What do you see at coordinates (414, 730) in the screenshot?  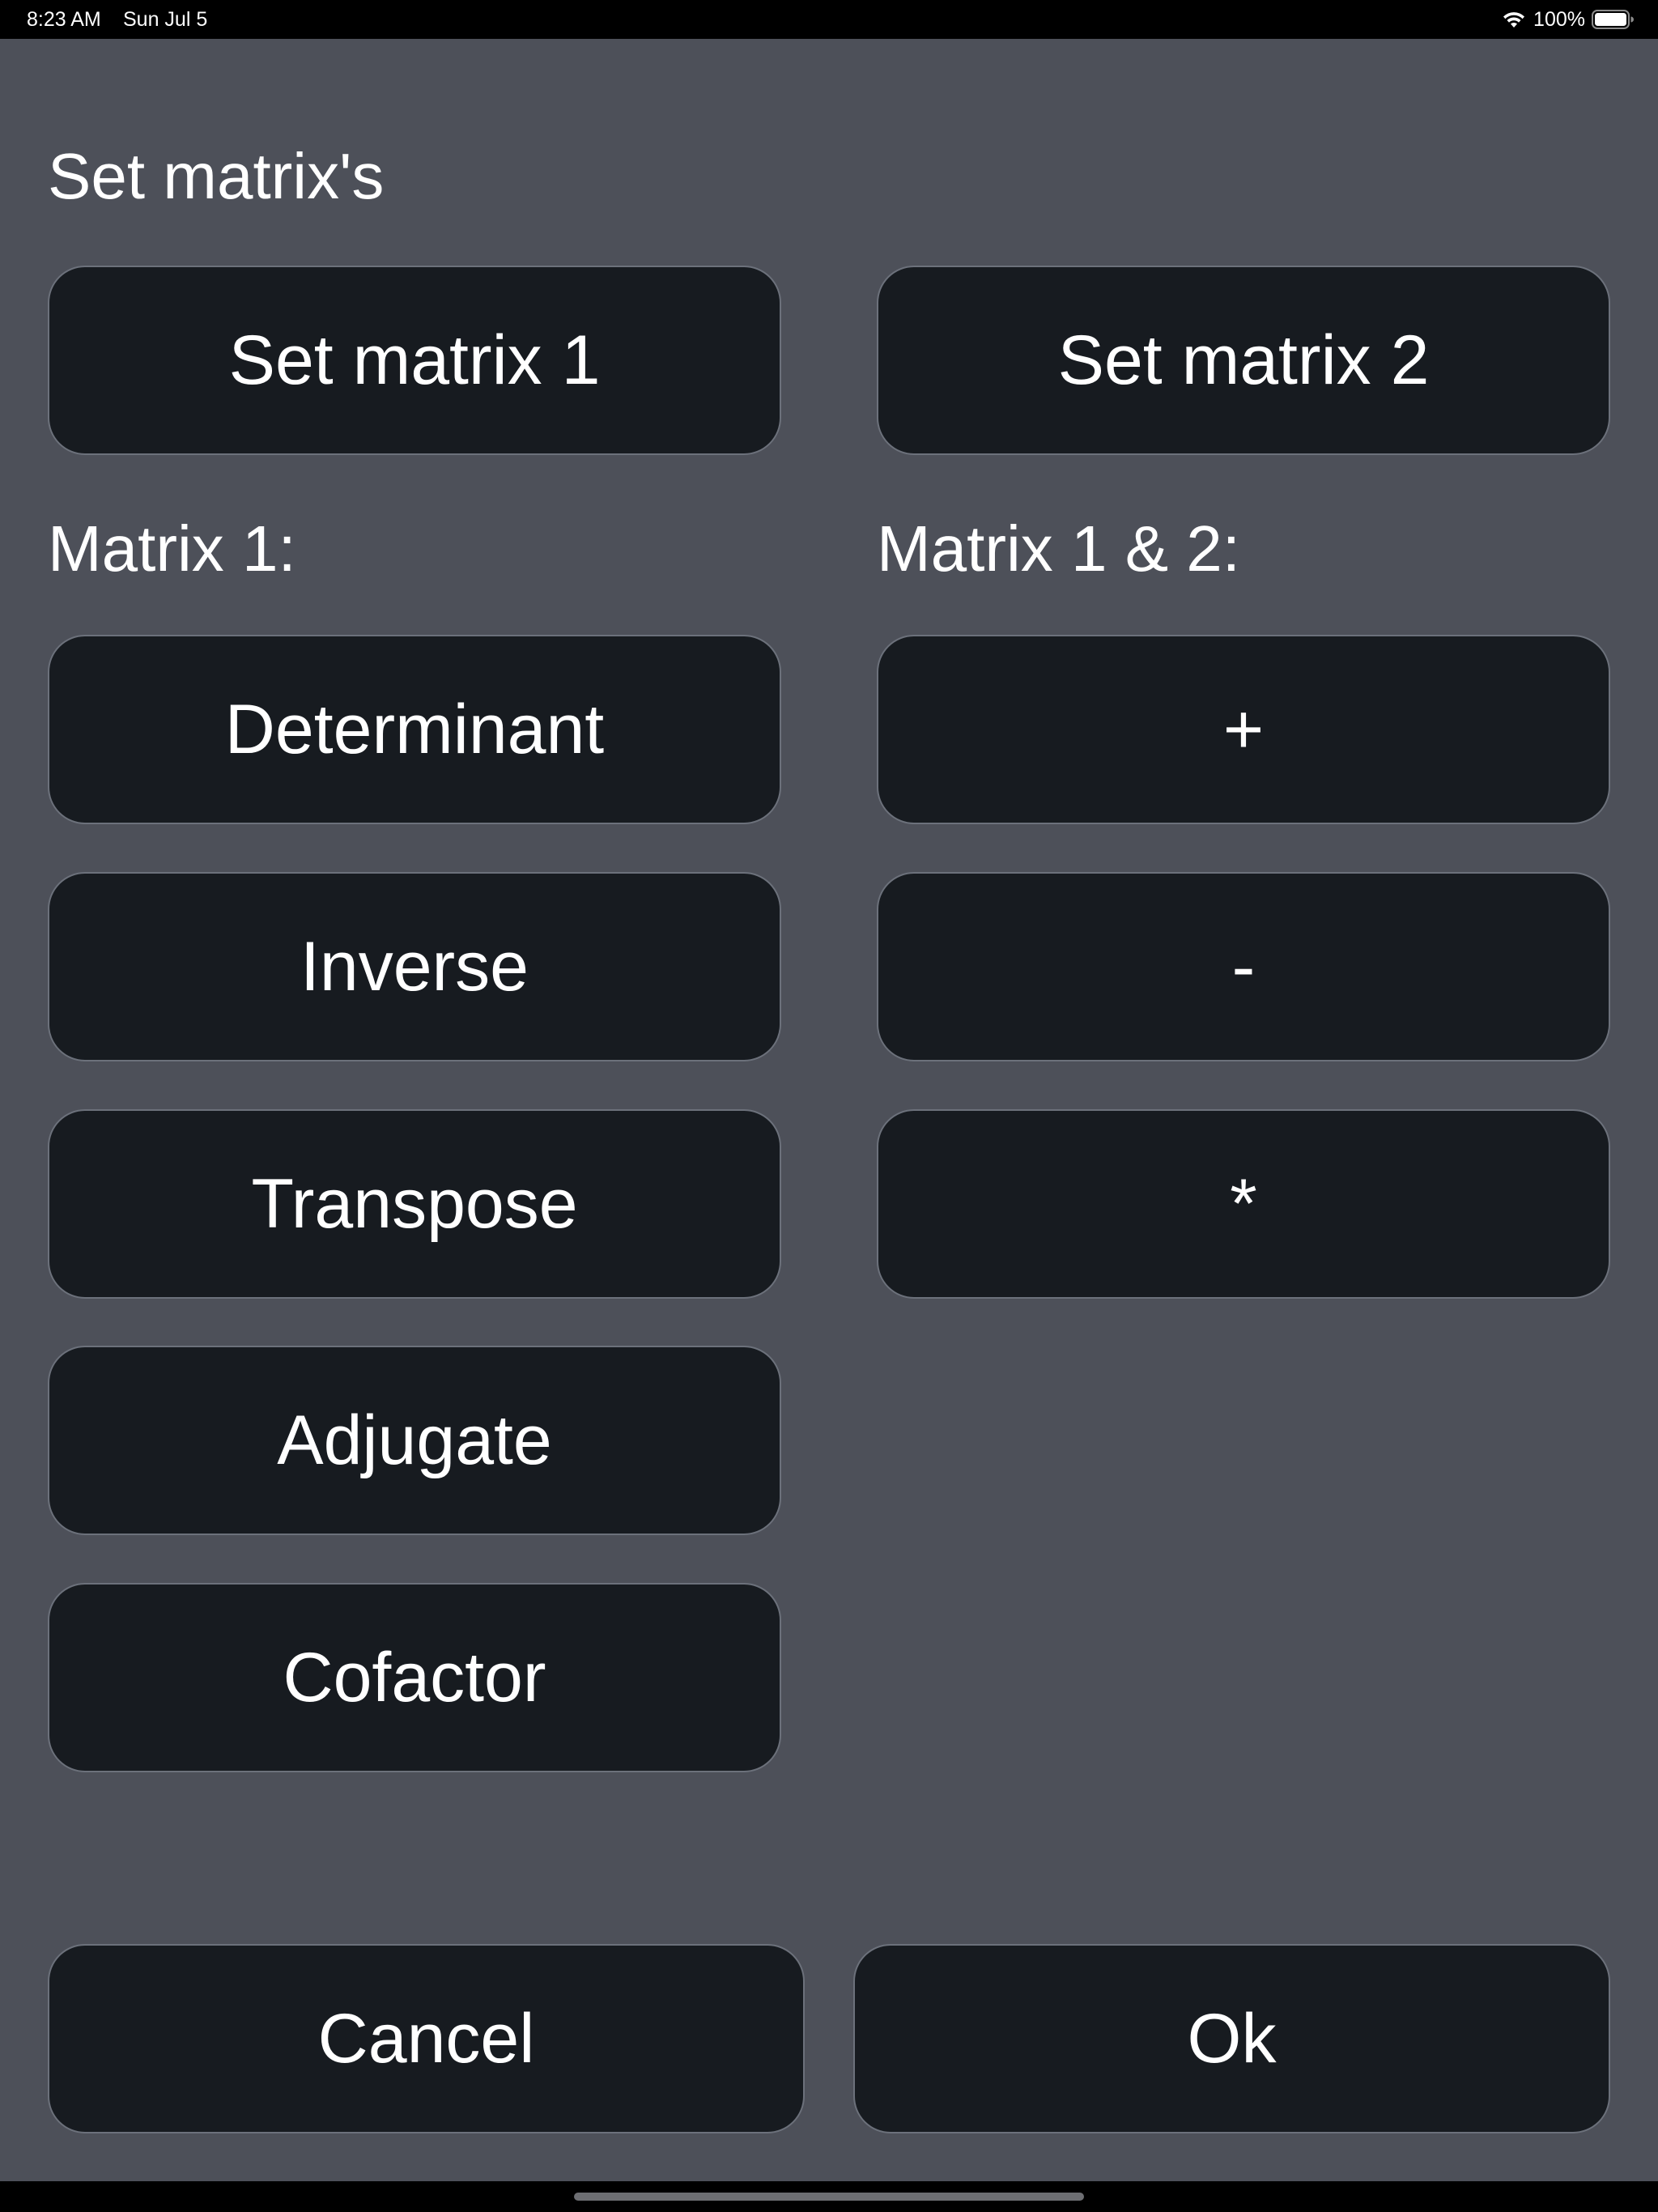 I see `determinant-button: Determinant` at bounding box center [414, 730].